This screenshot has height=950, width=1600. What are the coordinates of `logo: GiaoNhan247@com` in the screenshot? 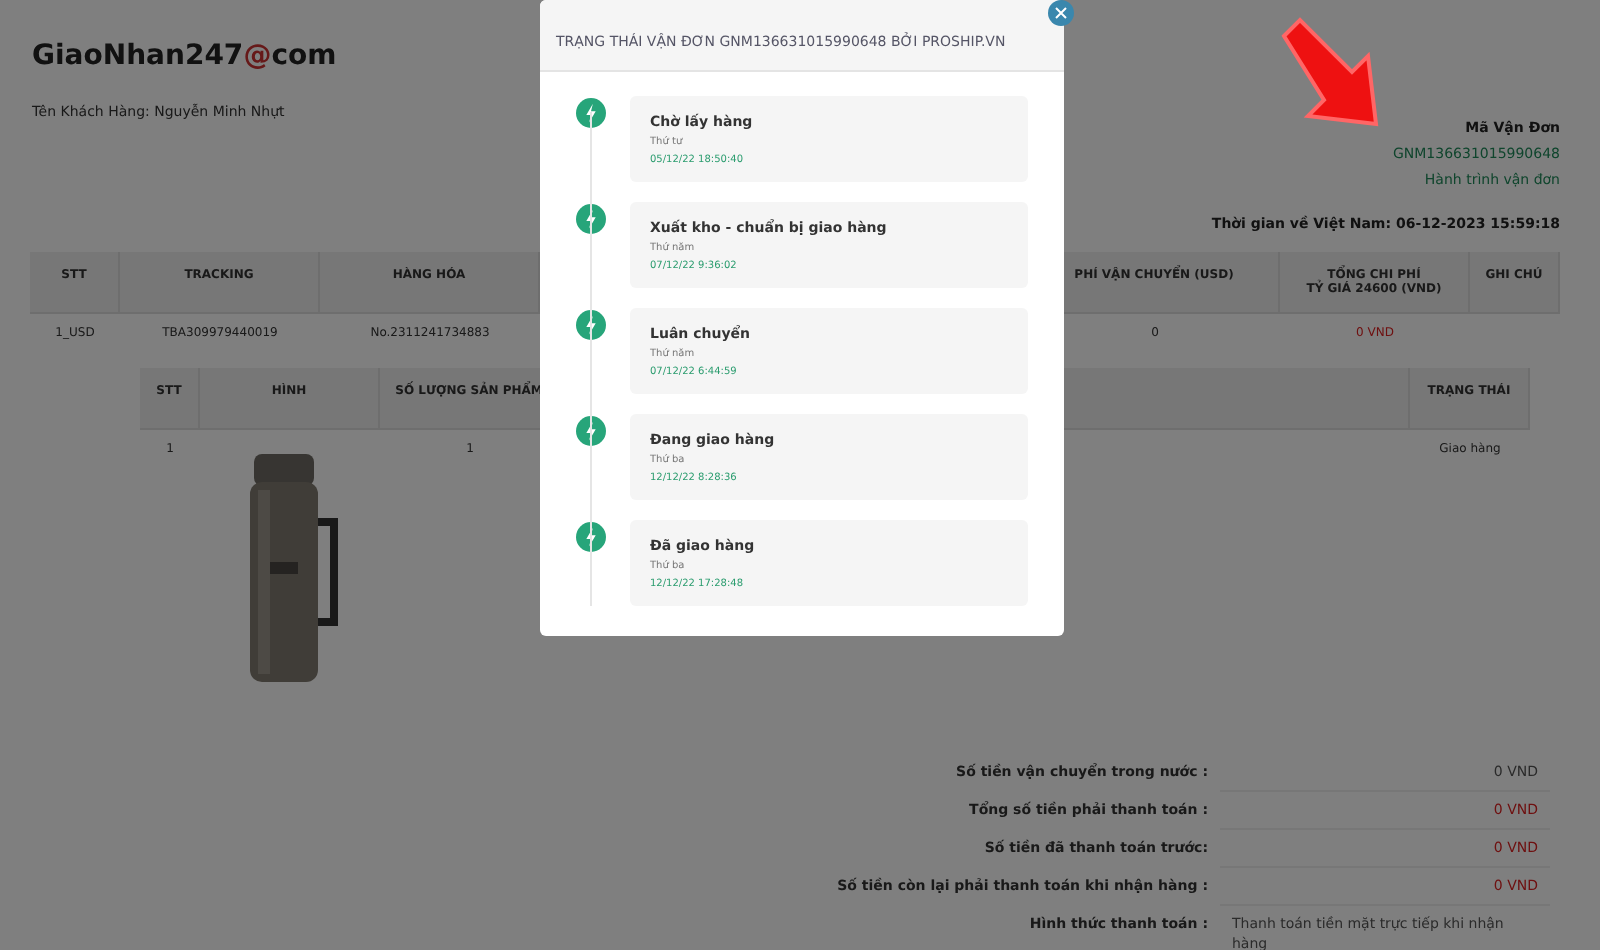 It's located at (184, 57).